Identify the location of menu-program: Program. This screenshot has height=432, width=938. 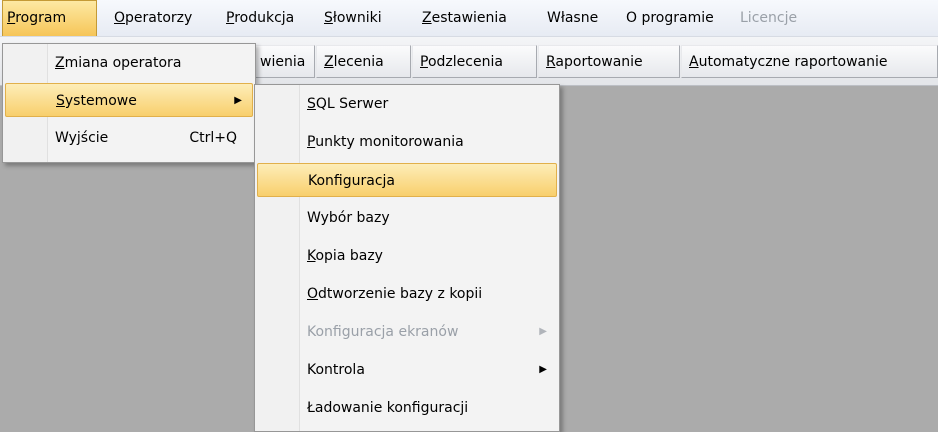
(49, 18).